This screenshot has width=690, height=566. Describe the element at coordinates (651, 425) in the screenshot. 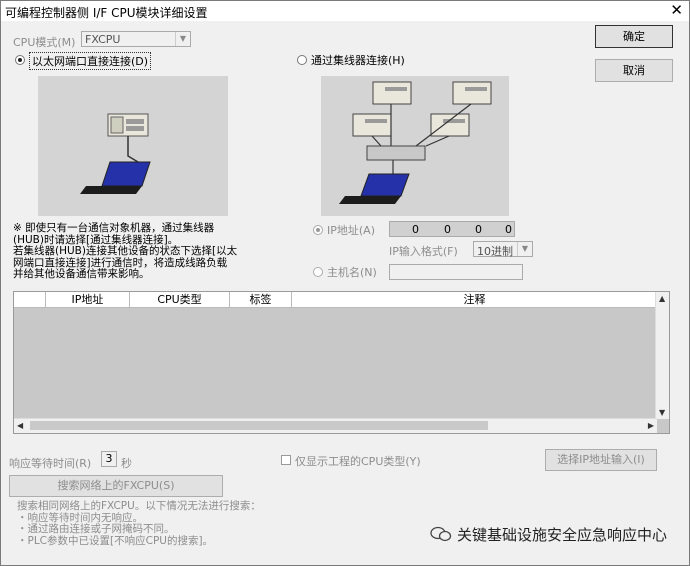

I see `scroll-right-icon: ▶` at that location.